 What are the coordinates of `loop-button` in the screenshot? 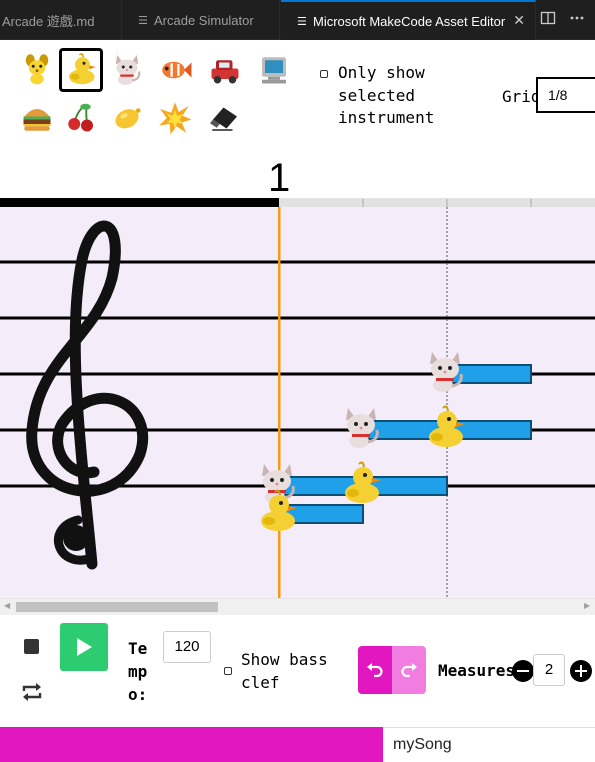 It's located at (32, 692).